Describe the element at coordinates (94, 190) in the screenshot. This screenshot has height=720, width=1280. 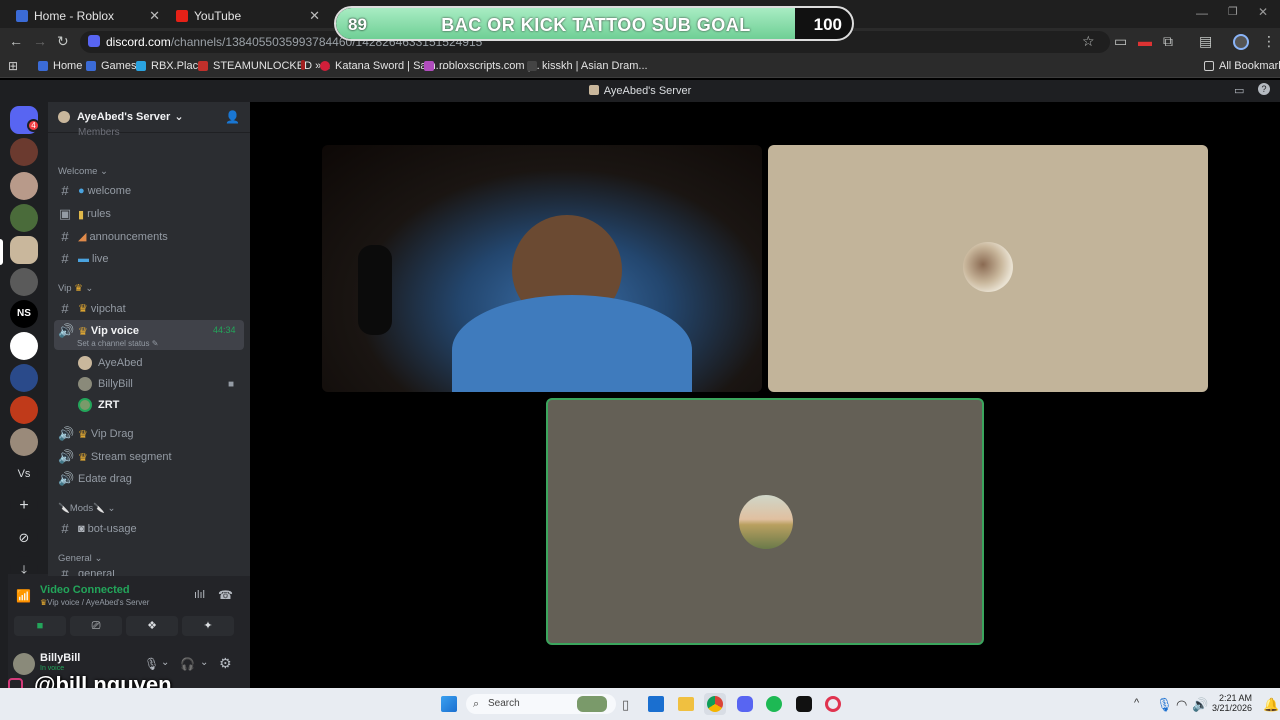
I see `channel-welcome: # ● welcome` at that location.